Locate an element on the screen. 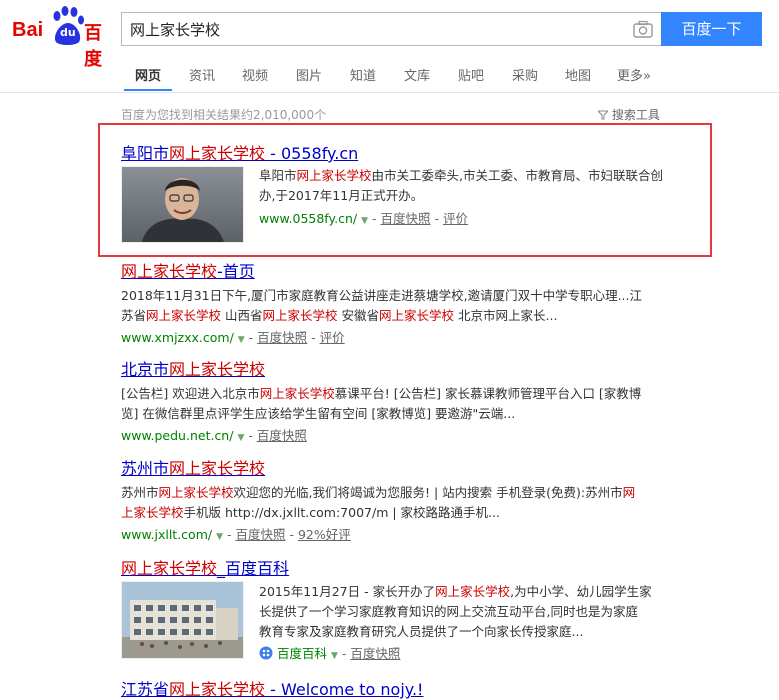 The height and width of the screenshot is (700, 779). tab-images: 图片 is located at coordinates (309, 74).